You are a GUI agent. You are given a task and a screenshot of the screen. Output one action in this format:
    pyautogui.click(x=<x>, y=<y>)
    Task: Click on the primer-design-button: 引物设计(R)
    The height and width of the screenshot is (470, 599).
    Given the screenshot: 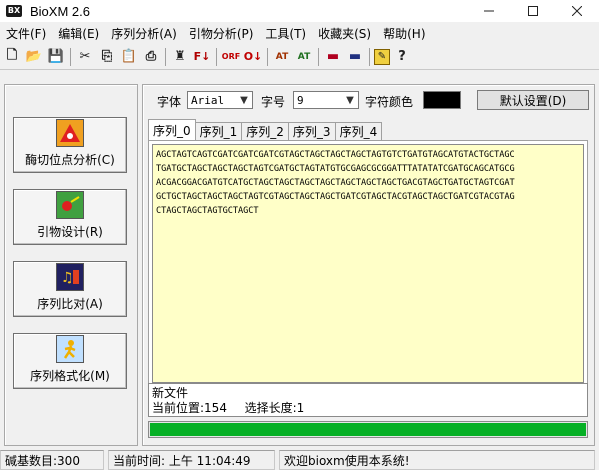 What is the action you would take?
    pyautogui.click(x=70, y=217)
    